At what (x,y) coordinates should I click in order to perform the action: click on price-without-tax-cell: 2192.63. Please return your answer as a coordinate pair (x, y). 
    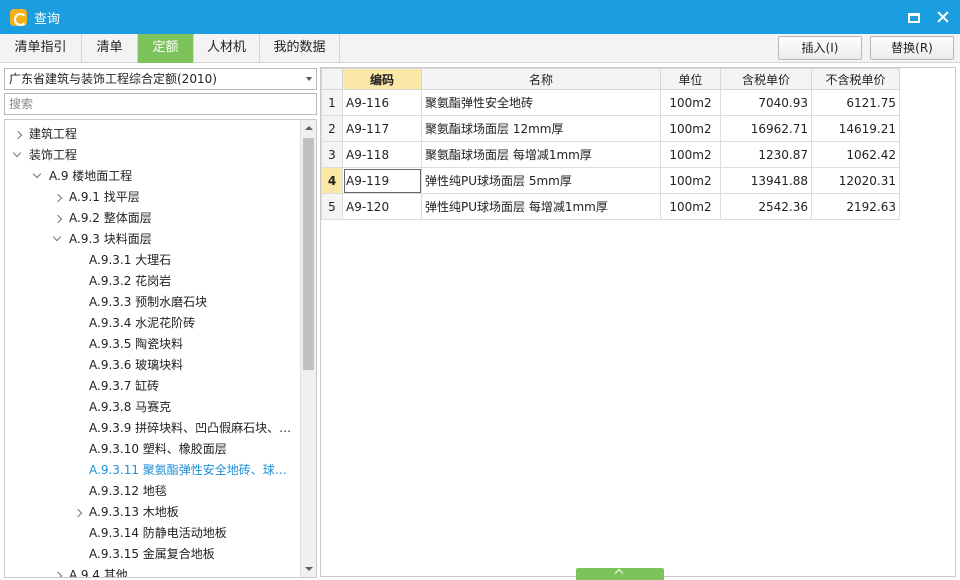
    Looking at the image, I should click on (855, 206).